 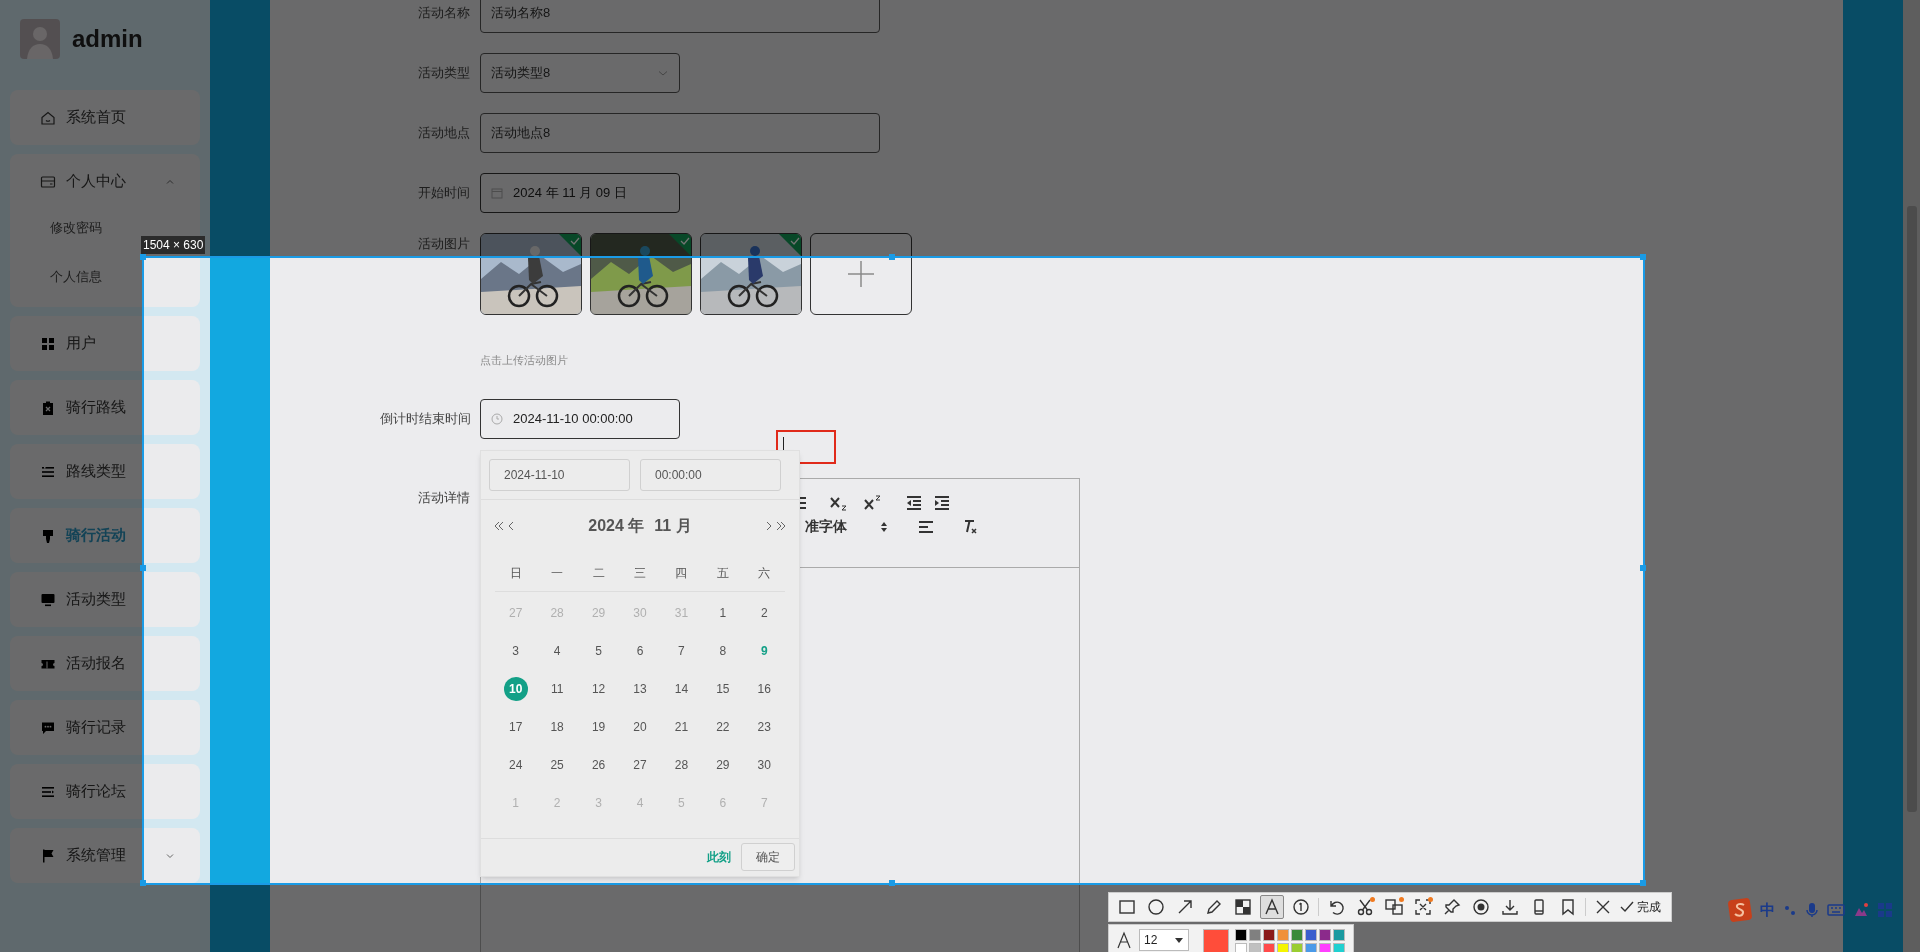 I want to click on menu-label: 用户, so click(x=81, y=343).